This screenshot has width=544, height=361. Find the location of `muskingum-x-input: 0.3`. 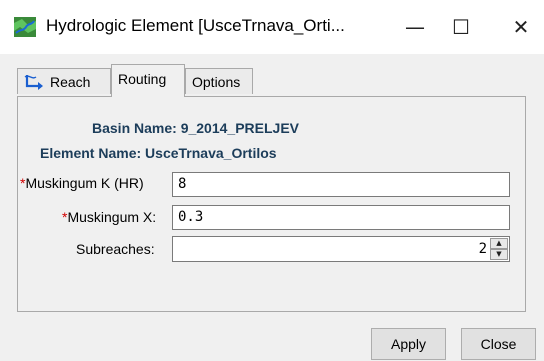

muskingum-x-input: 0.3 is located at coordinates (341, 217).